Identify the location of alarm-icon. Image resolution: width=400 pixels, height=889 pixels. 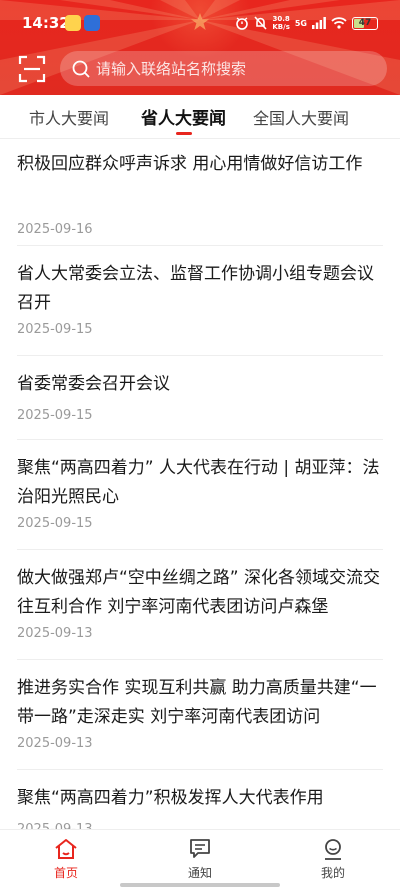
(242, 23).